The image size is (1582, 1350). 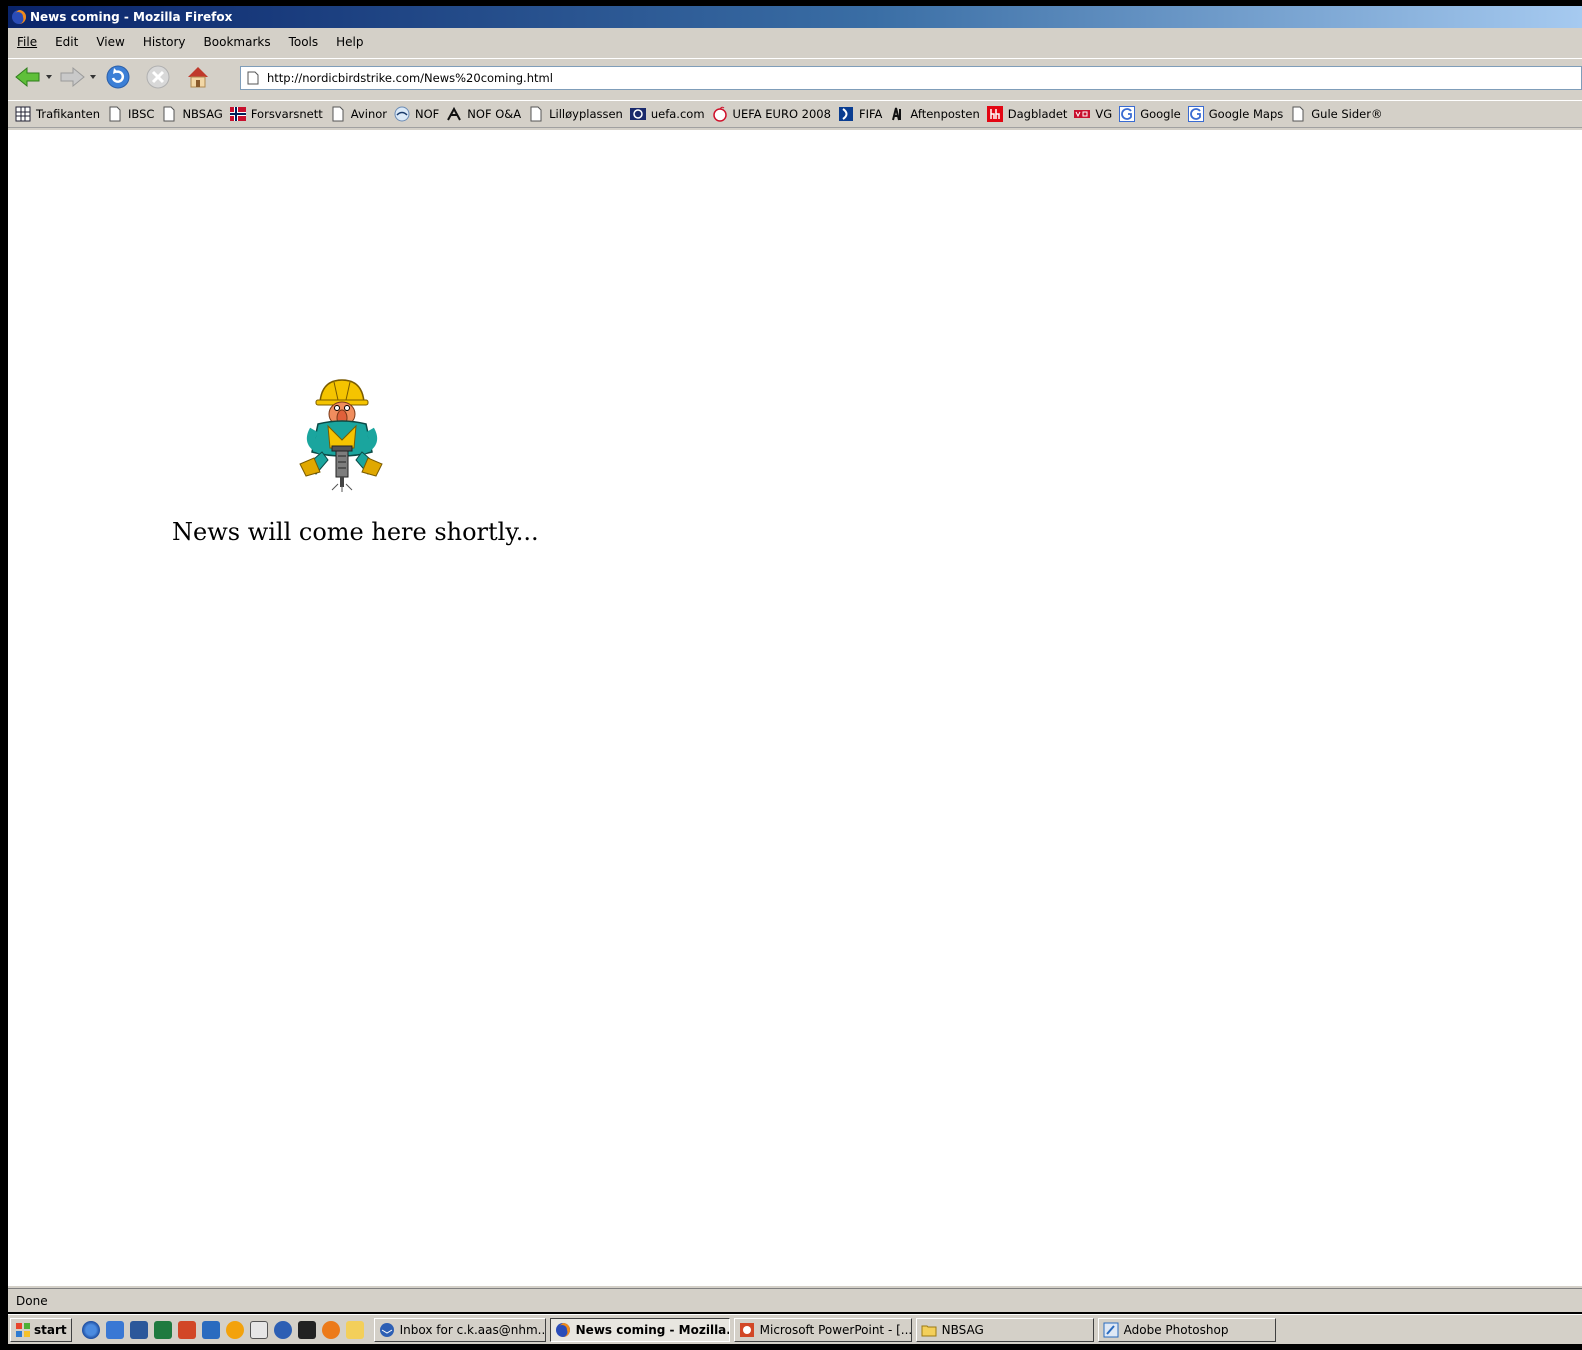 What do you see at coordinates (416, 114) in the screenshot?
I see `bookmark-nof: NOF` at bounding box center [416, 114].